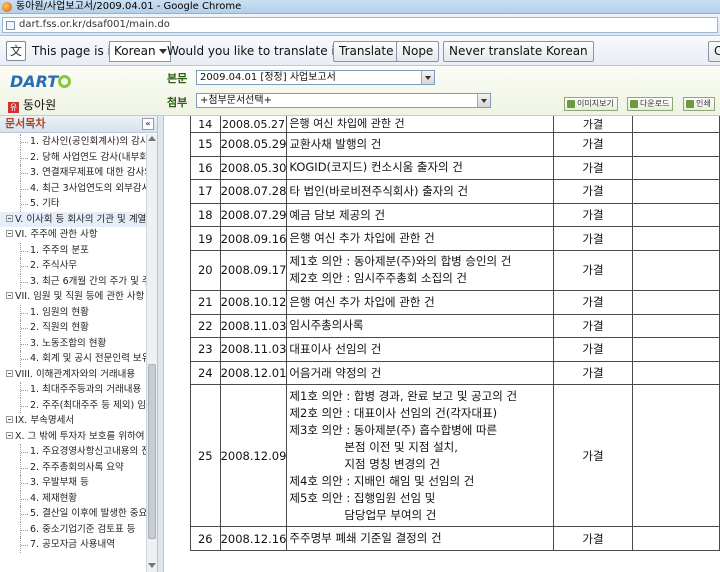 This screenshot has height=572, width=720. Describe the element at coordinates (152, 565) in the screenshot. I see `scroll-down-icon` at that location.